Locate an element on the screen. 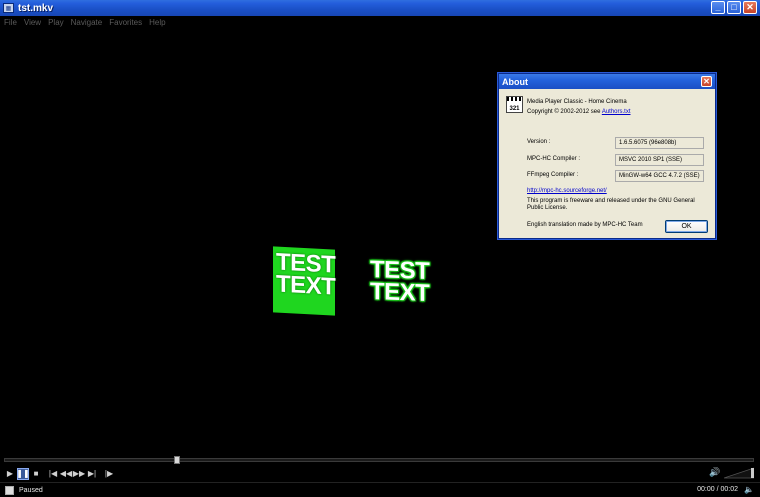 This screenshot has width=760, height=497. title-bar: ▦ tst.mkv _ □ ✕ is located at coordinates (380, 8).